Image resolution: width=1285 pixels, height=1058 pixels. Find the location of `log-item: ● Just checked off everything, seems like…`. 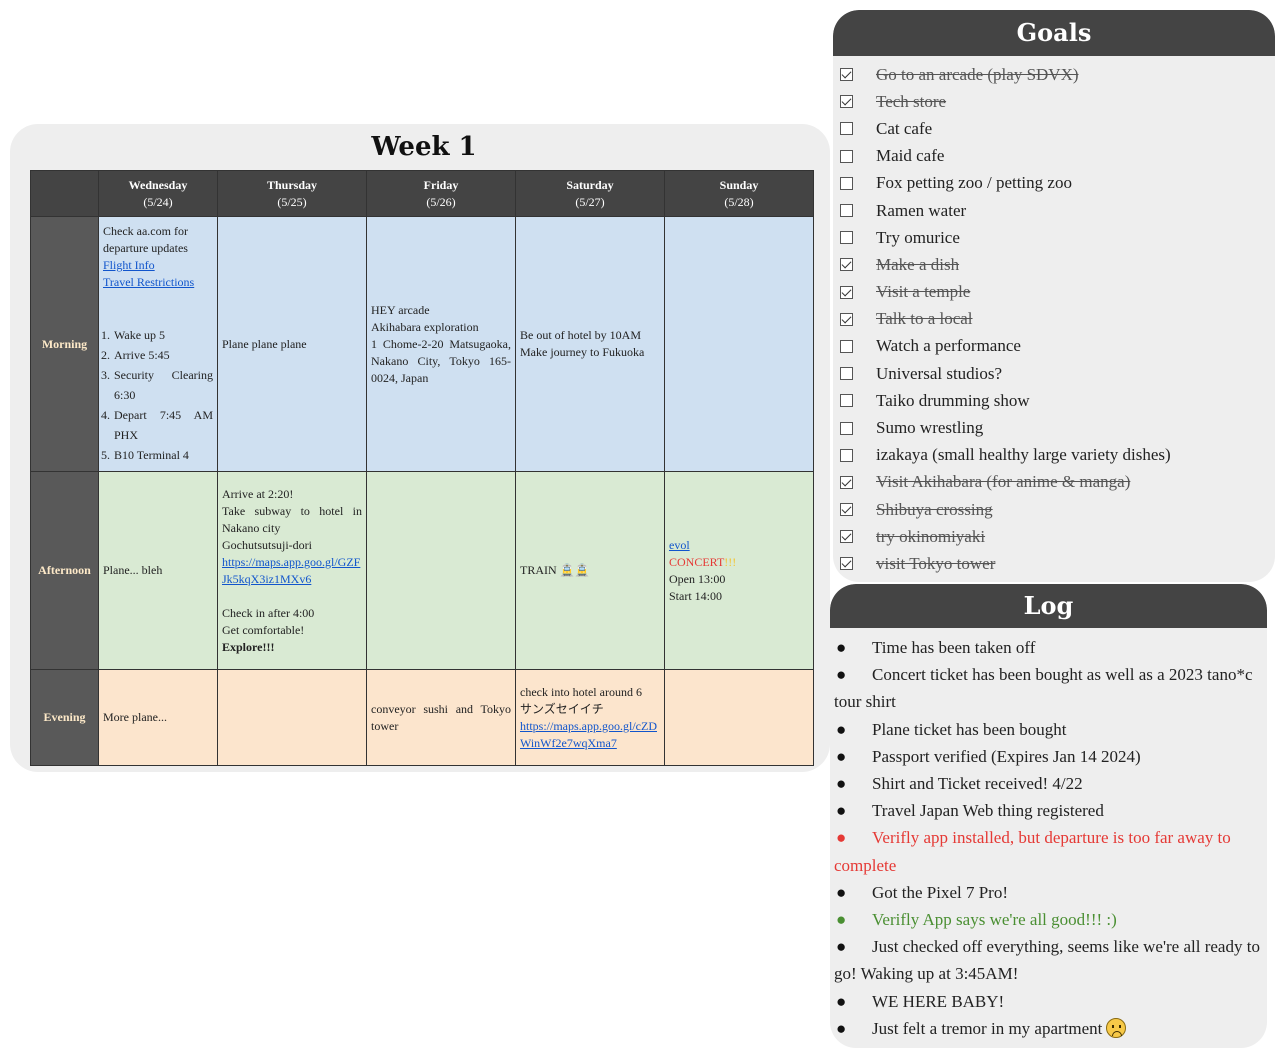

log-item: ● Just checked off everything, seems like… is located at coordinates (1048, 960).